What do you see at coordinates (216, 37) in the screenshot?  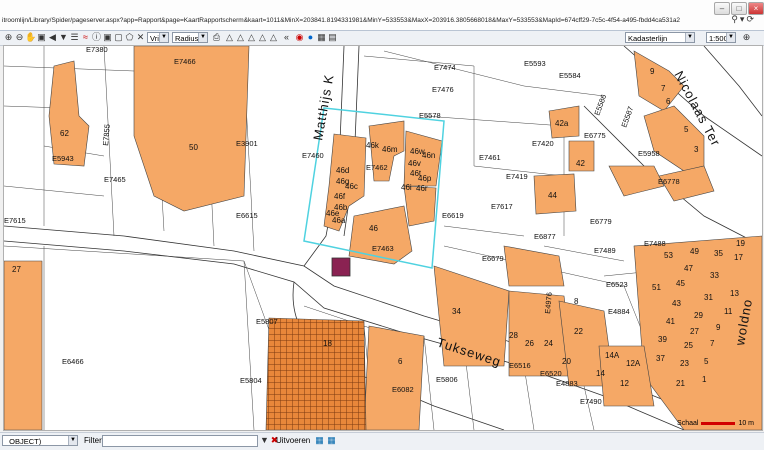 I see `print-icon: ⎙` at bounding box center [216, 37].